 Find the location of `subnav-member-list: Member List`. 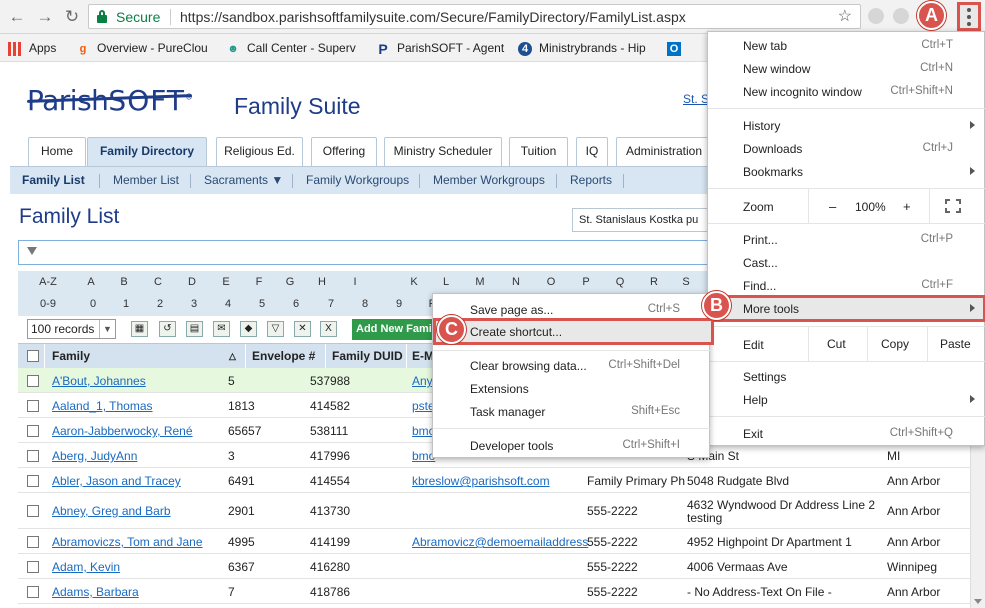

subnav-member-list: Member List is located at coordinates (146, 180).